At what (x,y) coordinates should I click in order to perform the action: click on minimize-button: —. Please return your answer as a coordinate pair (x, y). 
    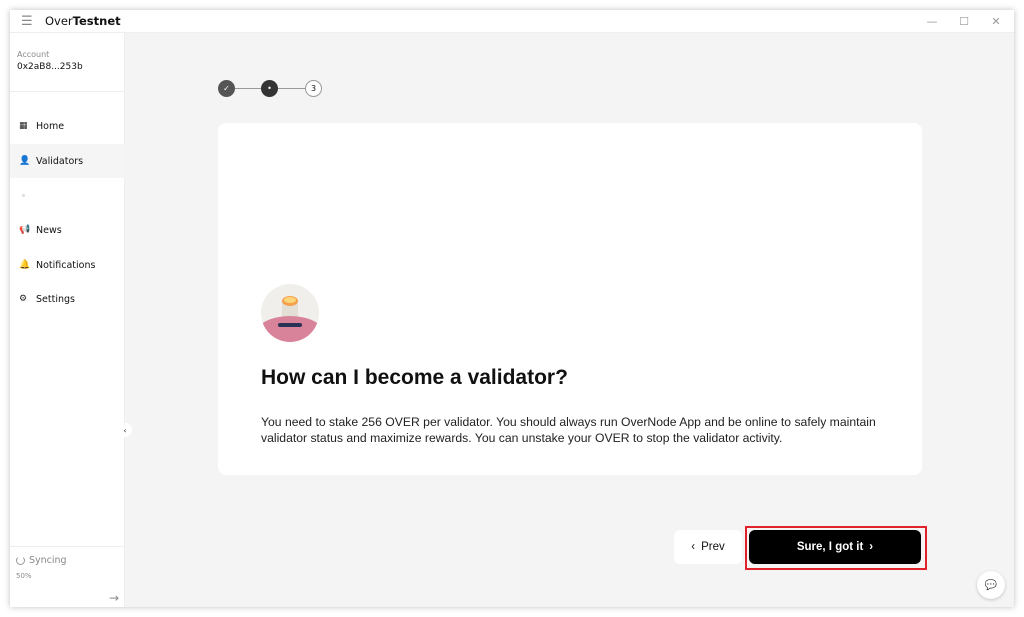
    Looking at the image, I should click on (932, 21).